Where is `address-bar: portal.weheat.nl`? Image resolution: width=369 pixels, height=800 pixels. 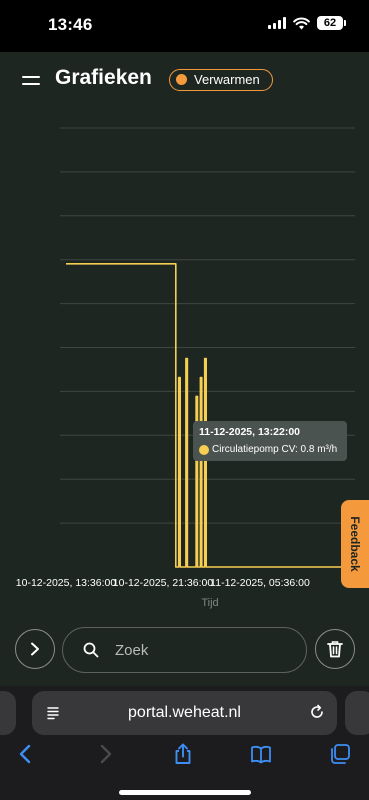 address-bar: portal.weheat.nl is located at coordinates (184, 713).